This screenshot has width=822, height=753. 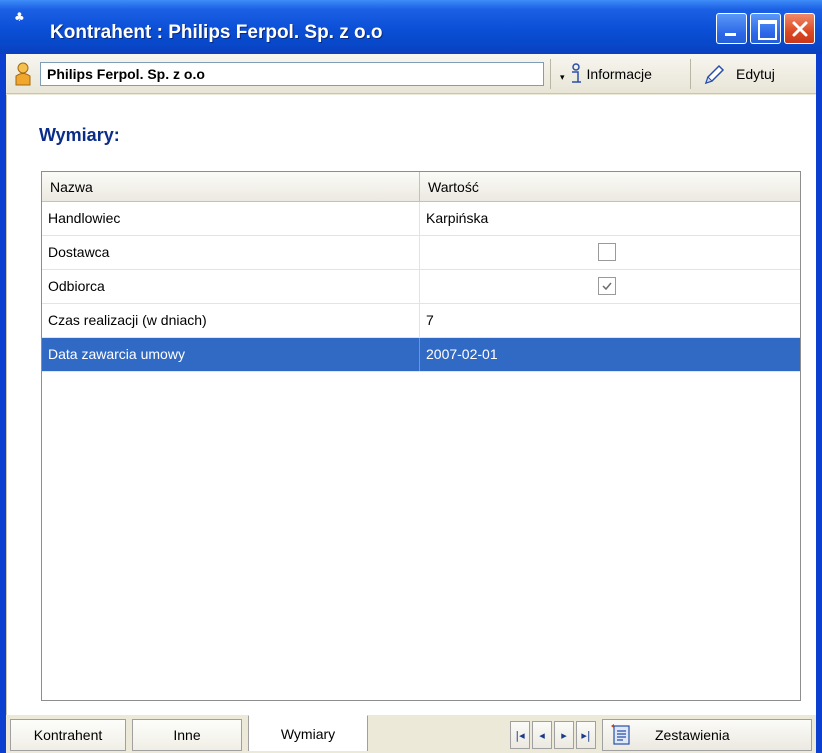 I want to click on tab-label: Kontrahent, so click(x=68, y=735).